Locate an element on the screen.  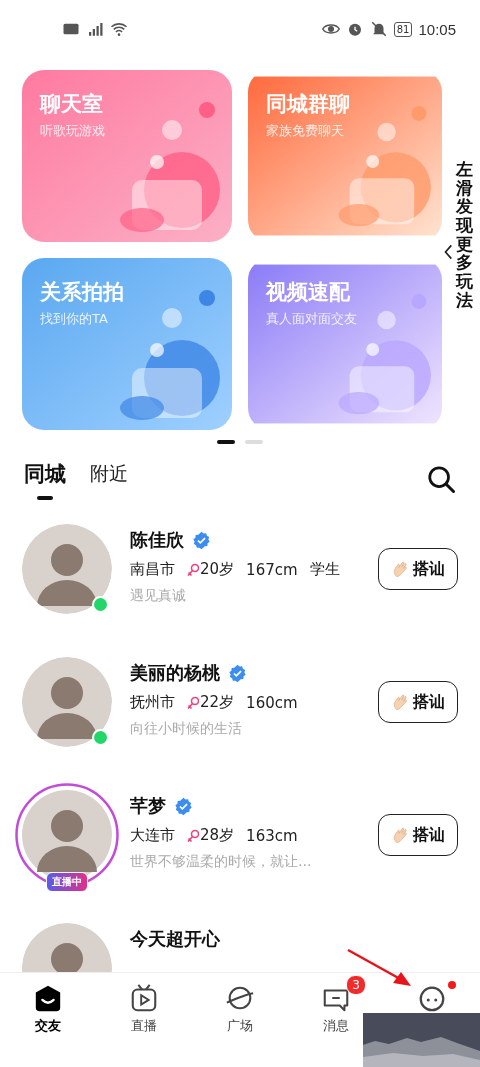
user-name: 陈佳欣 is located at coordinates (157, 540).